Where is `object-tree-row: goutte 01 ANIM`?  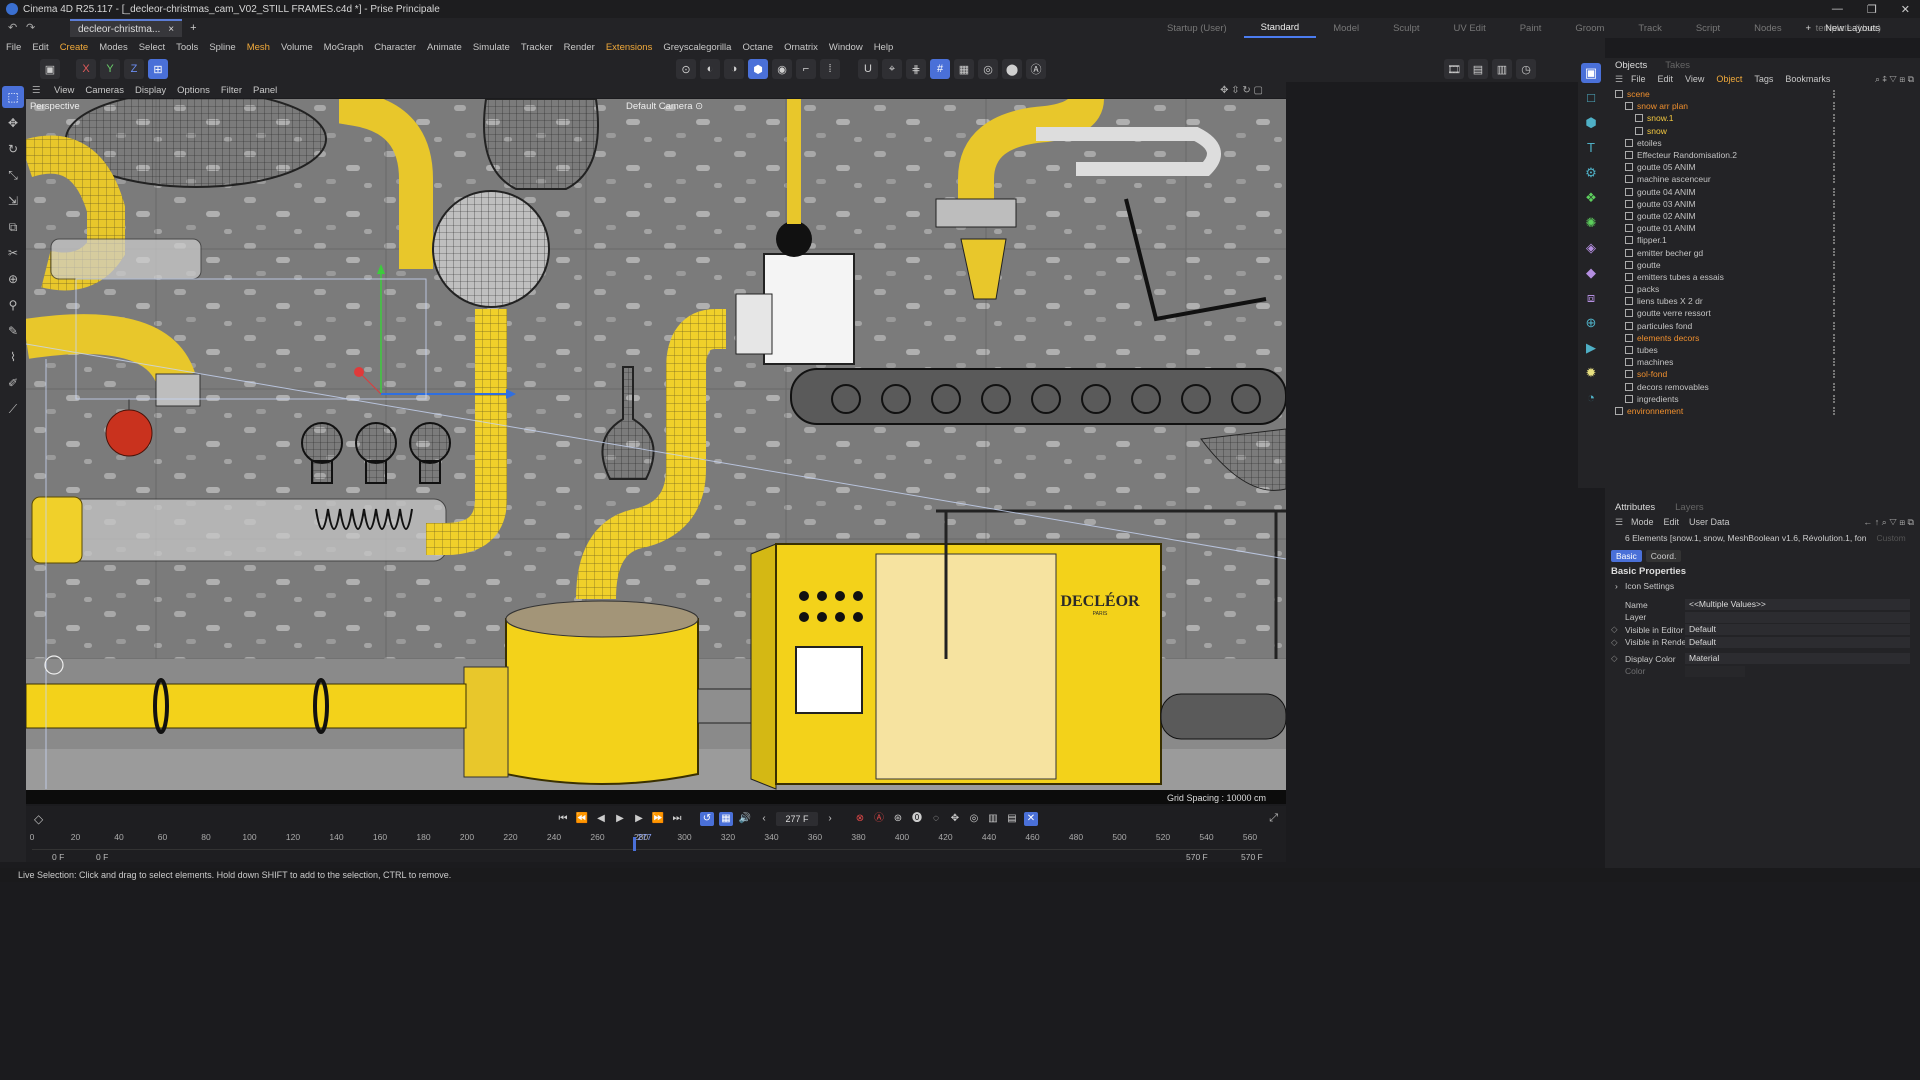 object-tree-row: goutte 01 ANIM is located at coordinates (1762, 228).